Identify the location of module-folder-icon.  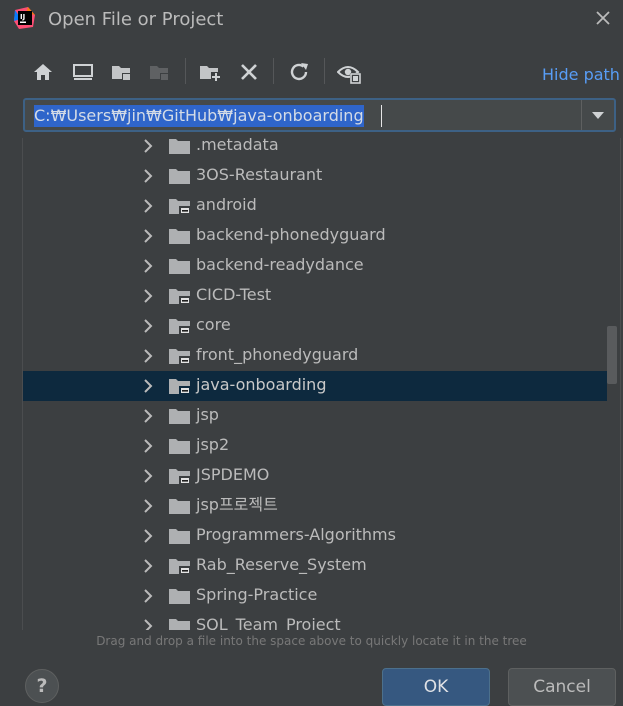
(160, 72).